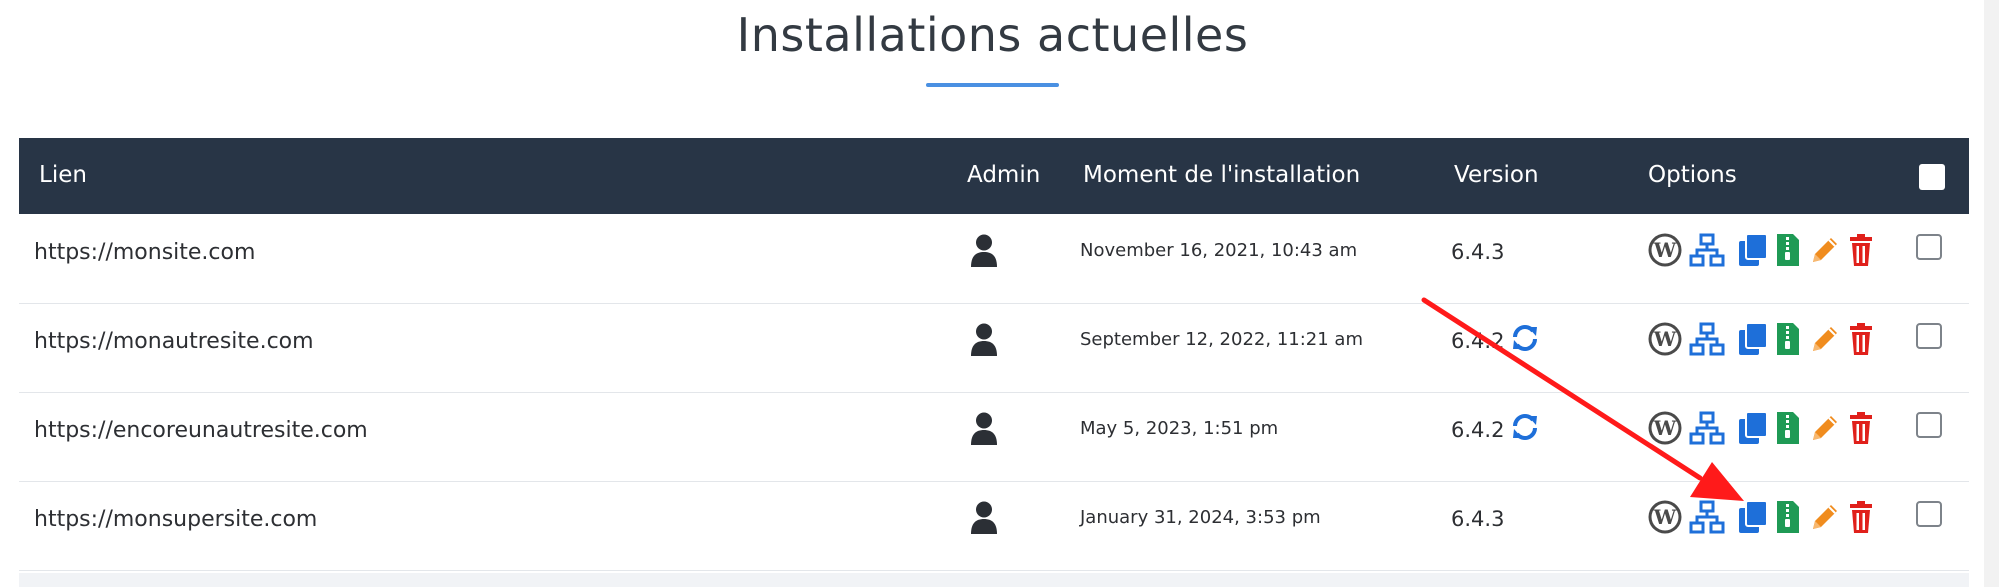 This screenshot has width=1999, height=587. What do you see at coordinates (992, 35) in the screenshot?
I see `page-title: Installations actuelles` at bounding box center [992, 35].